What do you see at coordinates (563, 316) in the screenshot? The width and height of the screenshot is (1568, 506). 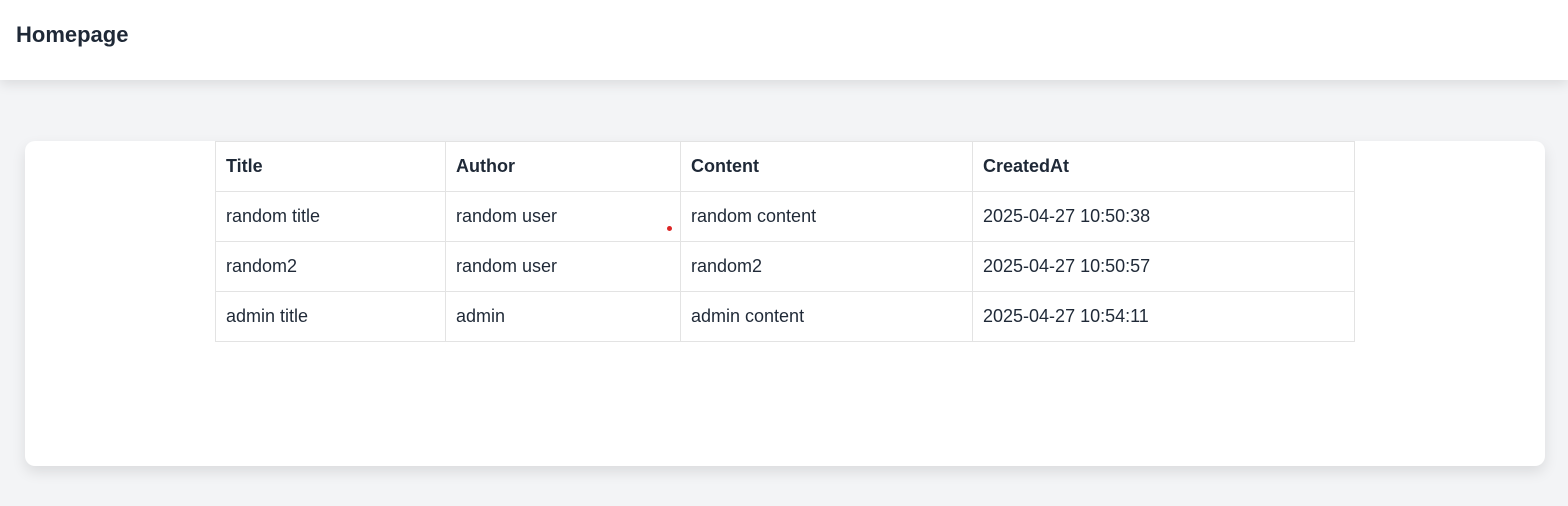 I see `cell-author: admin` at bounding box center [563, 316].